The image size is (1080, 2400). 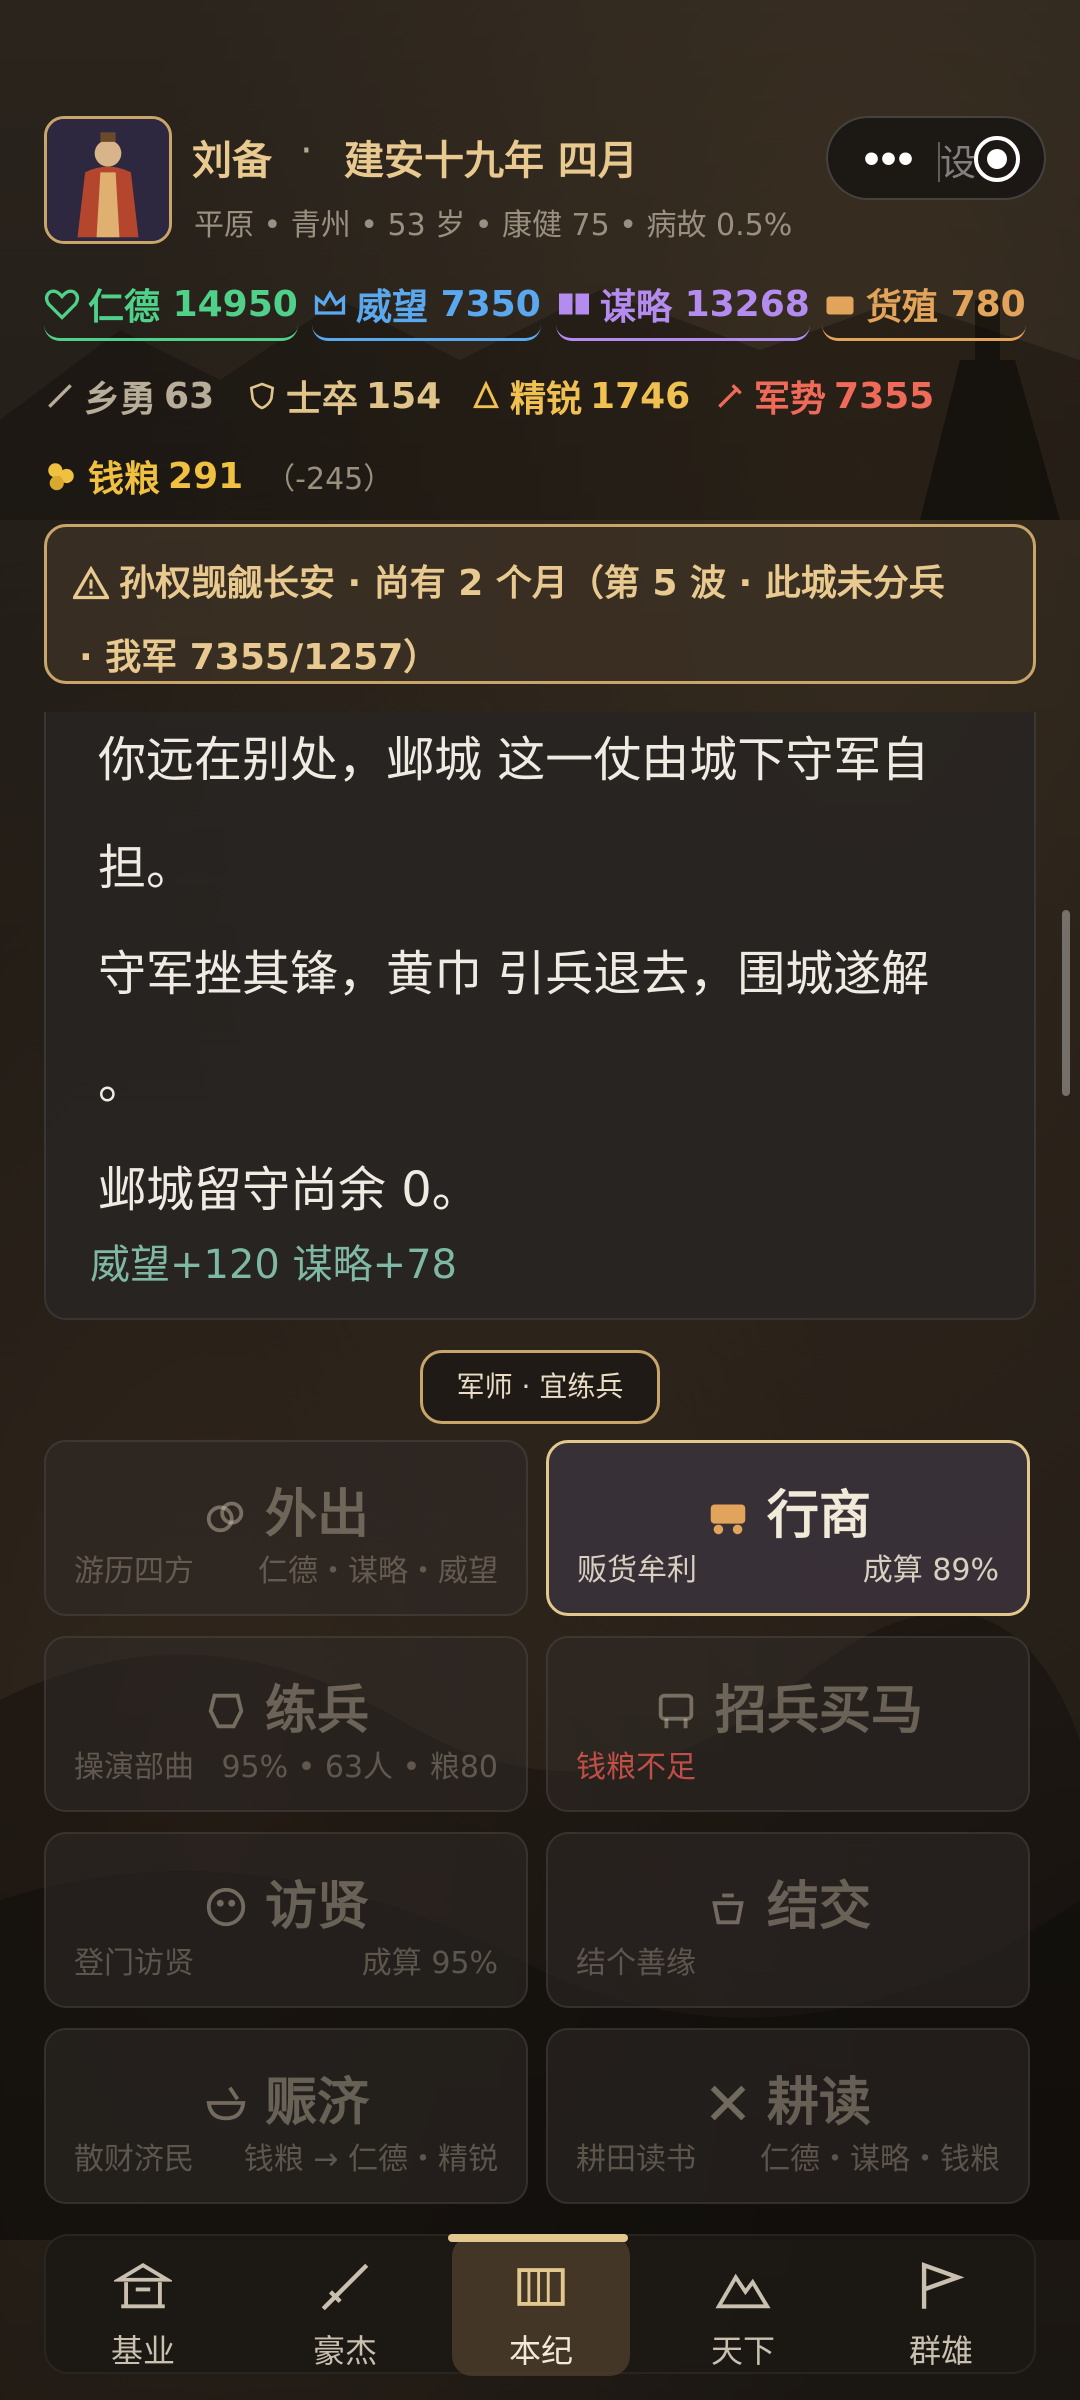 What do you see at coordinates (728, 2103) in the screenshot?
I see `tools-icon` at bounding box center [728, 2103].